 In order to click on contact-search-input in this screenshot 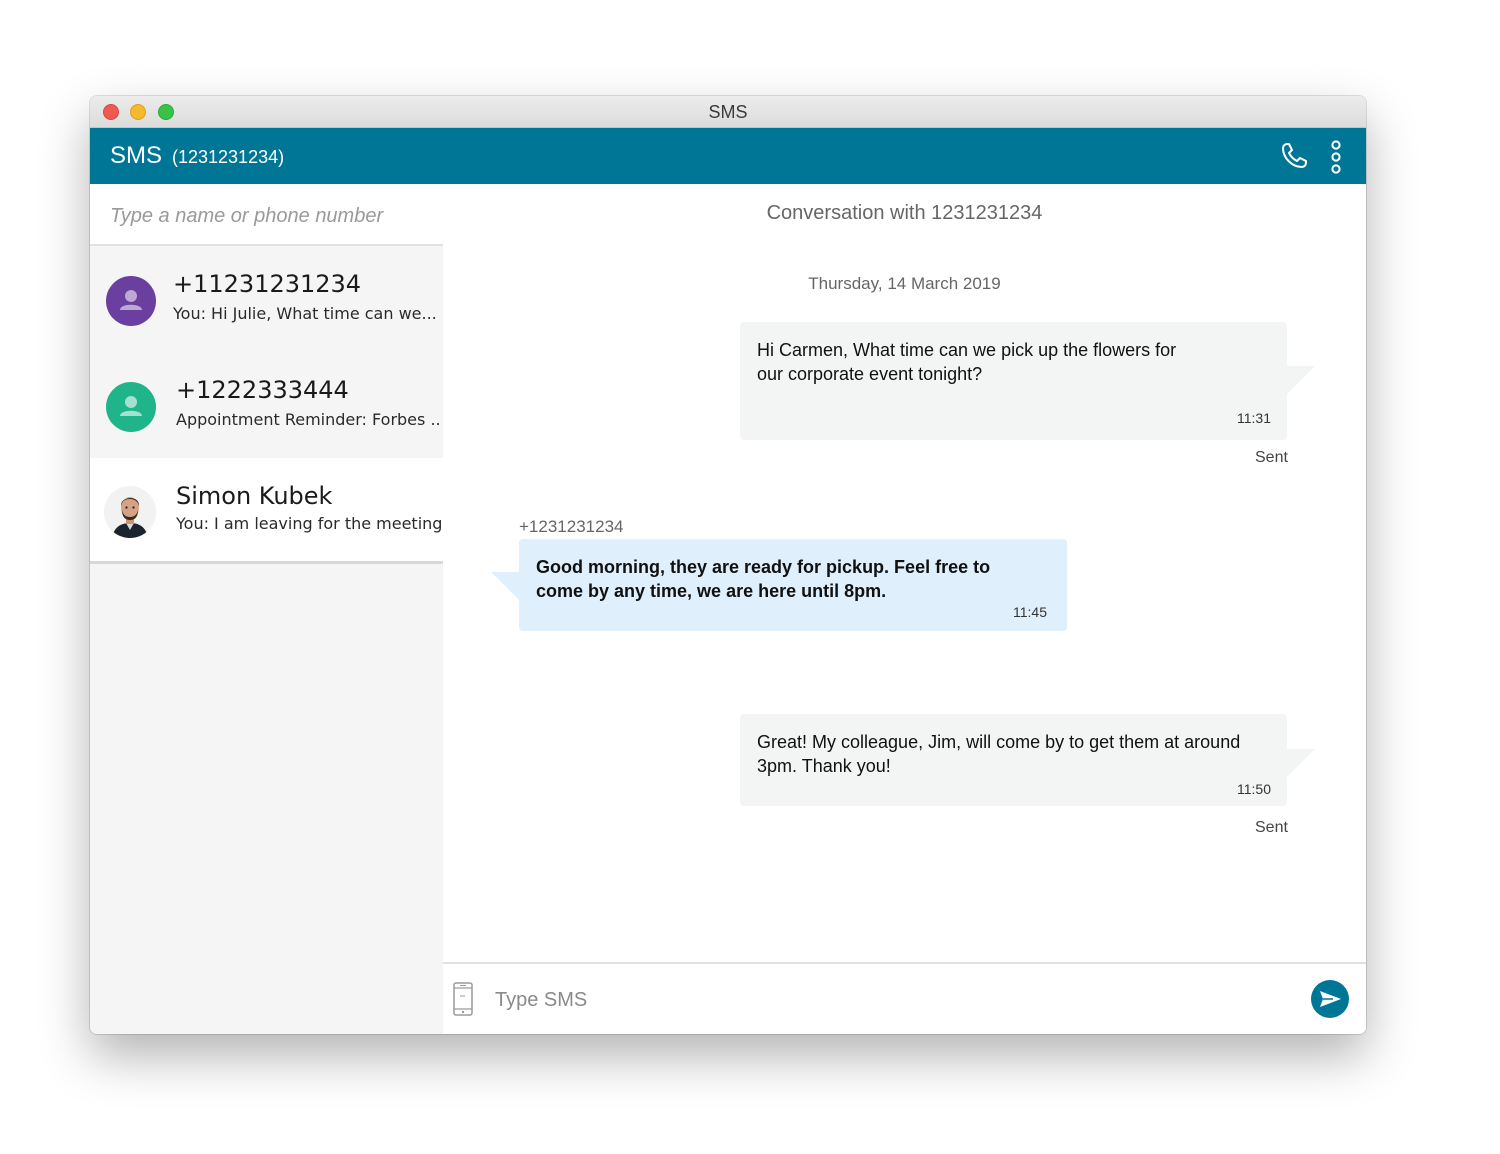, I will do `click(270, 216)`.